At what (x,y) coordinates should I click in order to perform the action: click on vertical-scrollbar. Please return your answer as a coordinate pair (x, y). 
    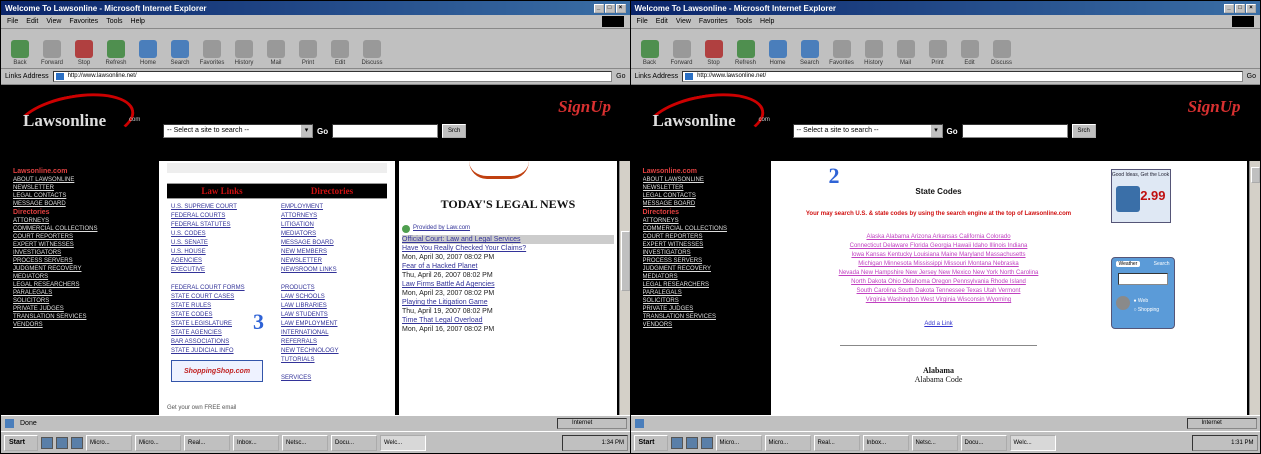
    Looking at the image, I should click on (624, 288).